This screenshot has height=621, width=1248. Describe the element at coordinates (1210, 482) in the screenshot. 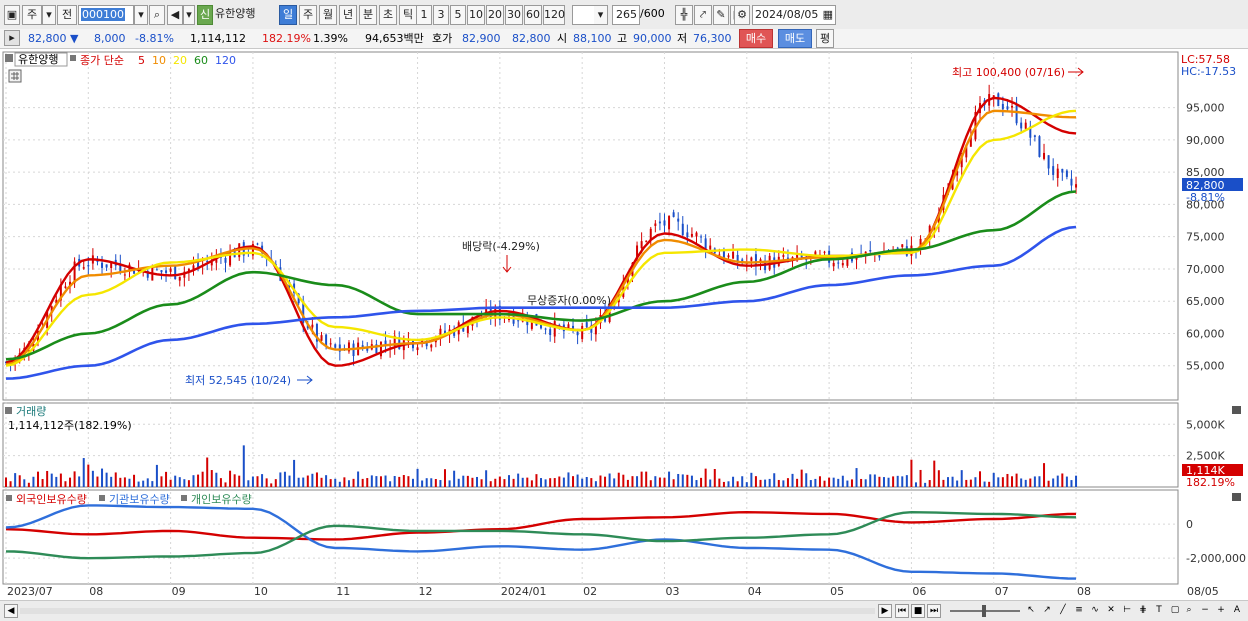

I see `volume-tag-pct: 182.19%` at that location.